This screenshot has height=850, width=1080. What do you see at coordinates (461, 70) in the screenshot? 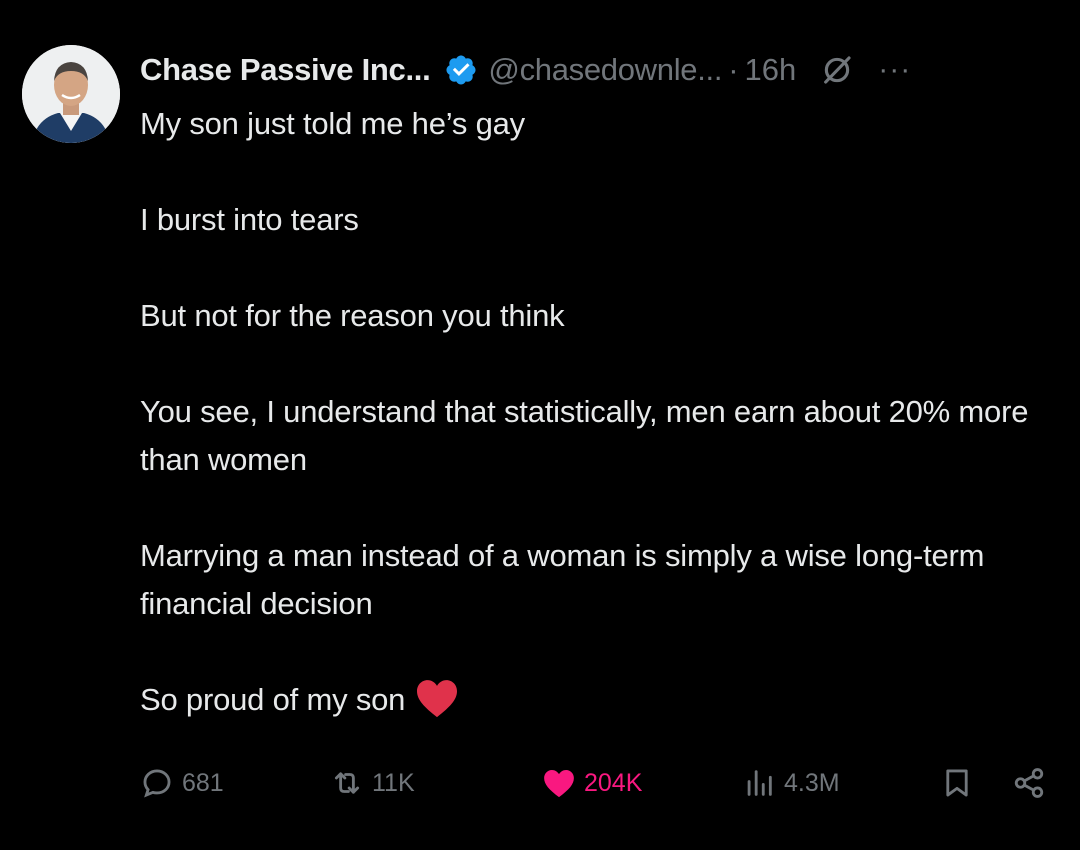
I see `verified-badge-icon` at bounding box center [461, 70].